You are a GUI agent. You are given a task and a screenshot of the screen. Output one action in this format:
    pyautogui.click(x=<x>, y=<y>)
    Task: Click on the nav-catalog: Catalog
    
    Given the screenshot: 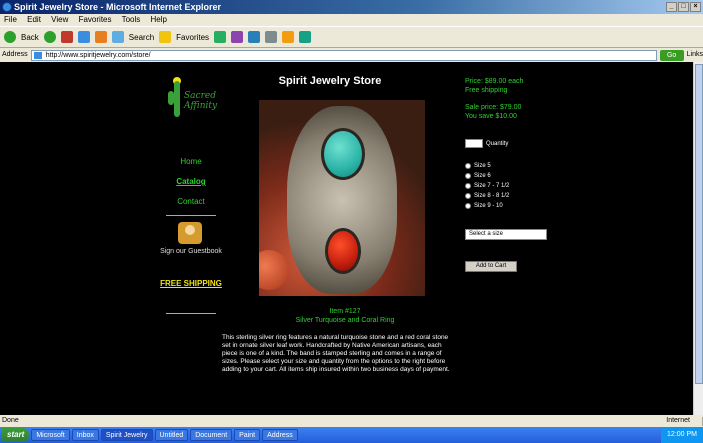 What is the action you would take?
    pyautogui.click(x=191, y=181)
    